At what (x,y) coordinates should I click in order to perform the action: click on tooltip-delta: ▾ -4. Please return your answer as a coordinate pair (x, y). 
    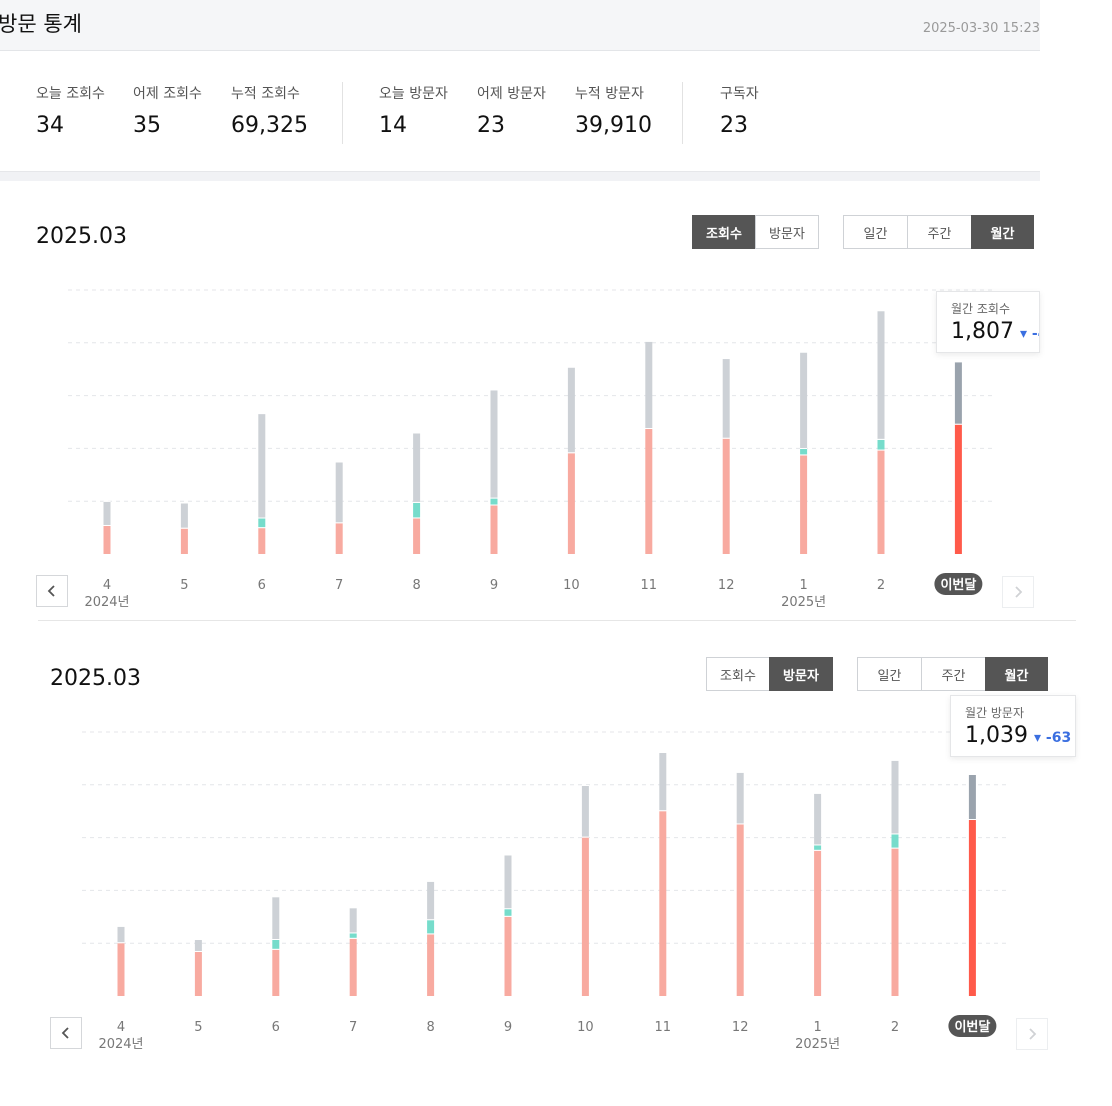
    Looking at the image, I should click on (1029, 334).